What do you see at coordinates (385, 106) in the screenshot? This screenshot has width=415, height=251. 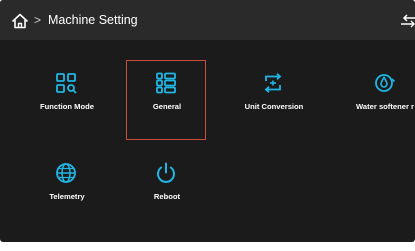 I see `menu-item-label: Water softener r` at bounding box center [385, 106].